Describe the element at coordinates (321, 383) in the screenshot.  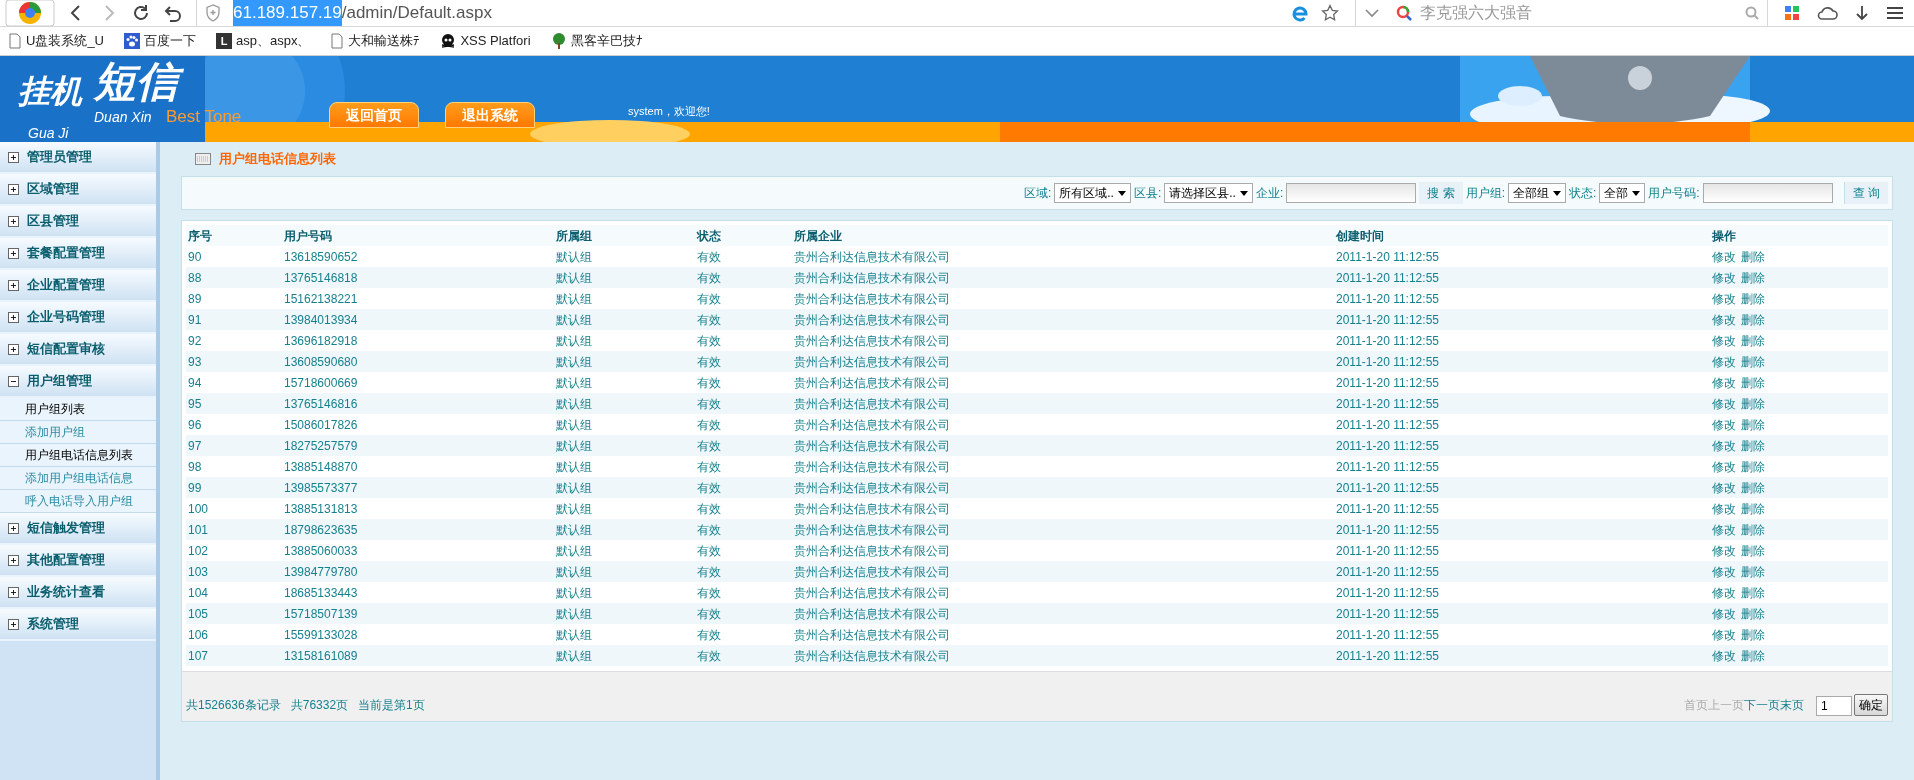
I see `table-cell-text: 15718600669` at that location.